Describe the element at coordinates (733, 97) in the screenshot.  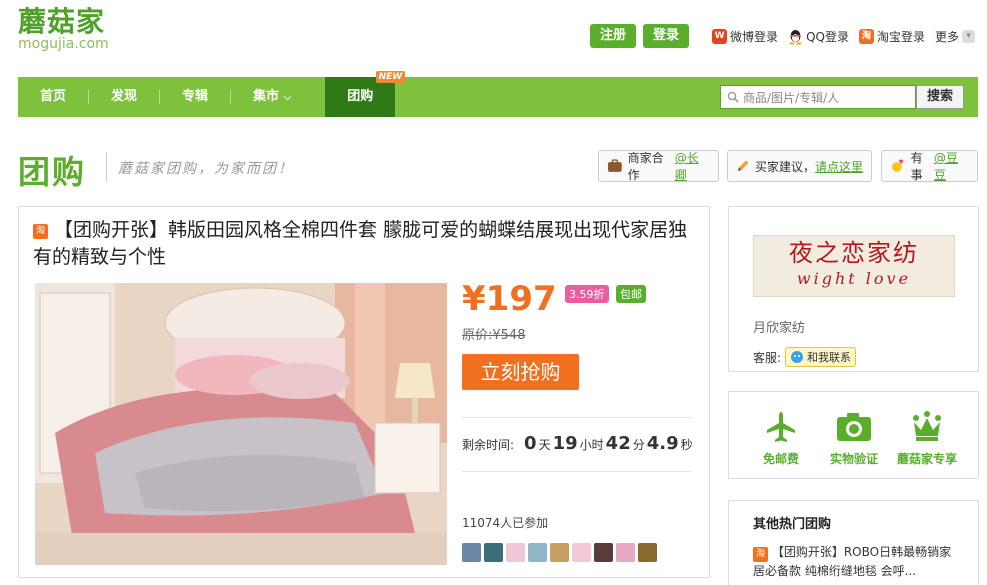
I see `search-icon` at that location.